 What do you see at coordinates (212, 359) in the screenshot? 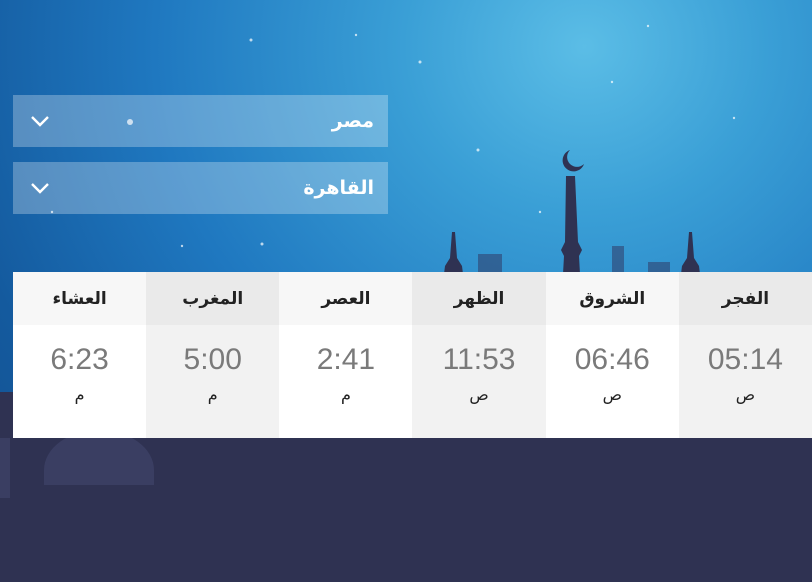
I see `prayer-time: 5:00` at bounding box center [212, 359].